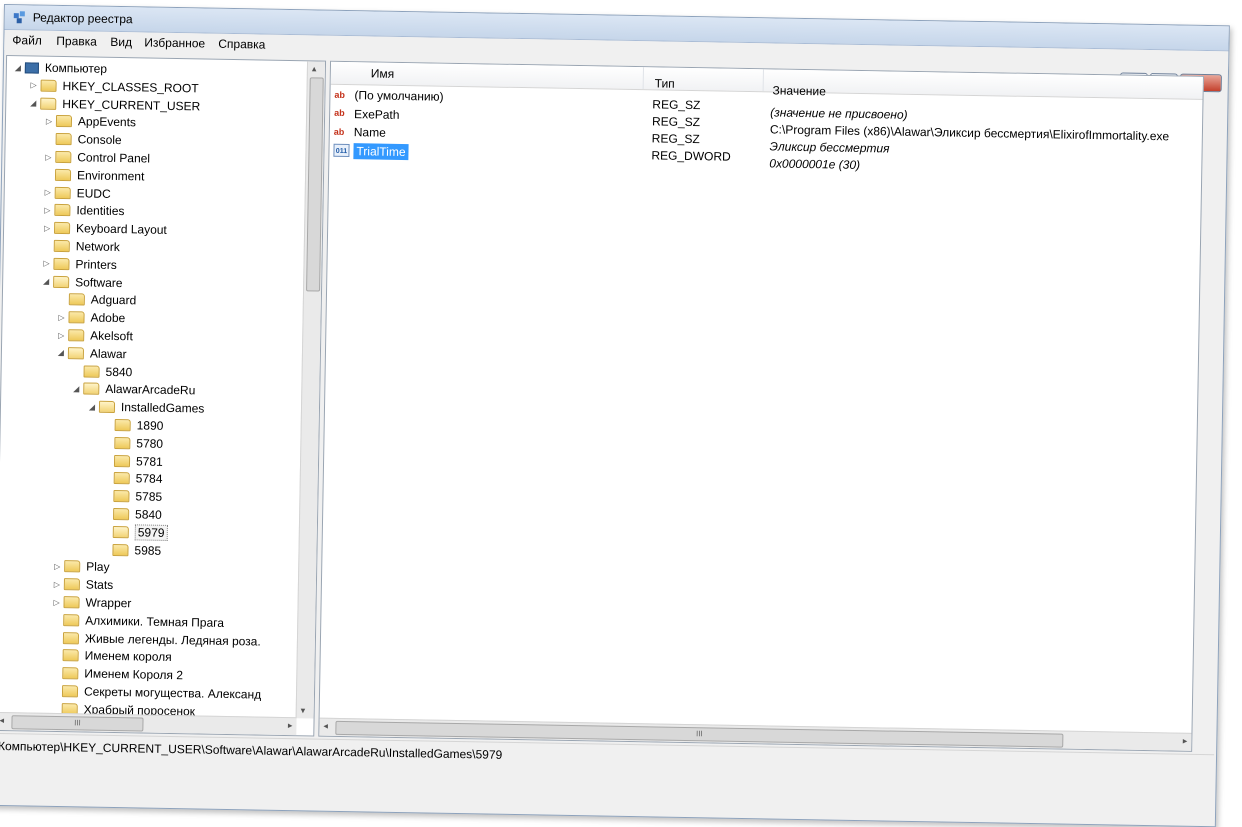  Describe the element at coordinates (94, 335) in the screenshot. I see `tree-node: ▷Akelsoft` at that location.